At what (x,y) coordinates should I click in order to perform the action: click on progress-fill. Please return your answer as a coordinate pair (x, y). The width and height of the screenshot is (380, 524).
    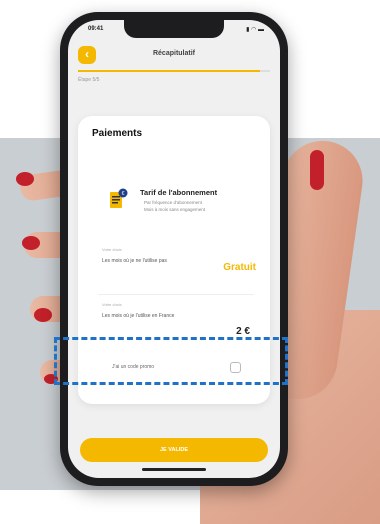
    Looking at the image, I should click on (169, 71).